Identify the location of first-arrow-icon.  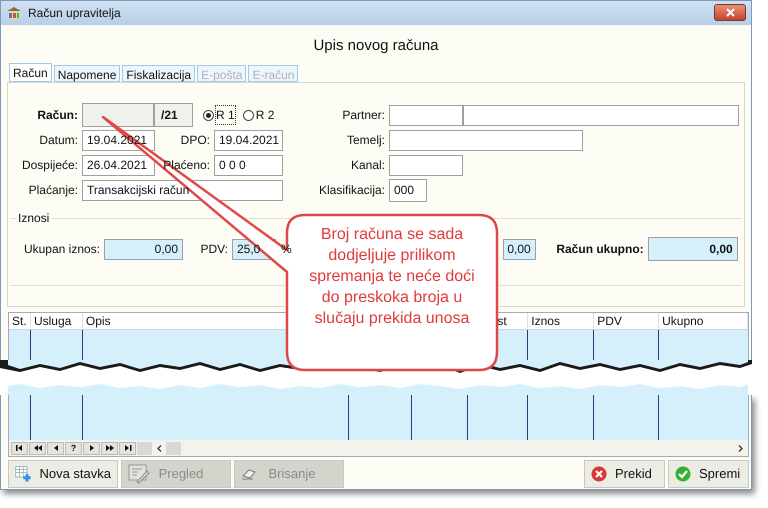
(19, 448).